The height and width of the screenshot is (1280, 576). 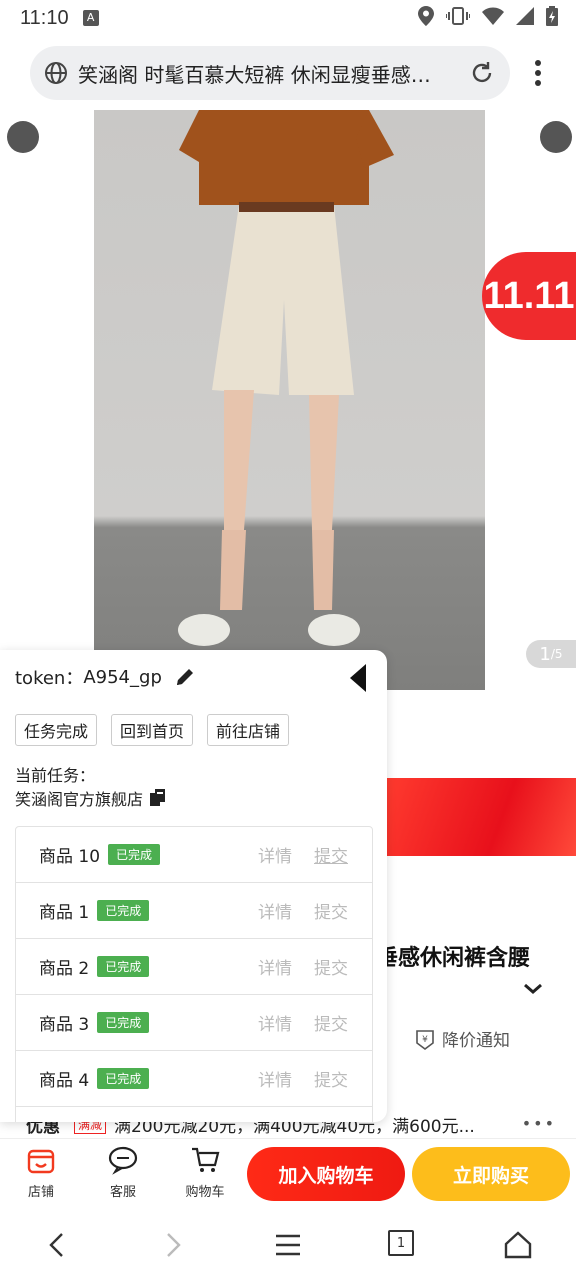 What do you see at coordinates (90, 18) in the screenshot?
I see `notification-a-icon: A` at bounding box center [90, 18].